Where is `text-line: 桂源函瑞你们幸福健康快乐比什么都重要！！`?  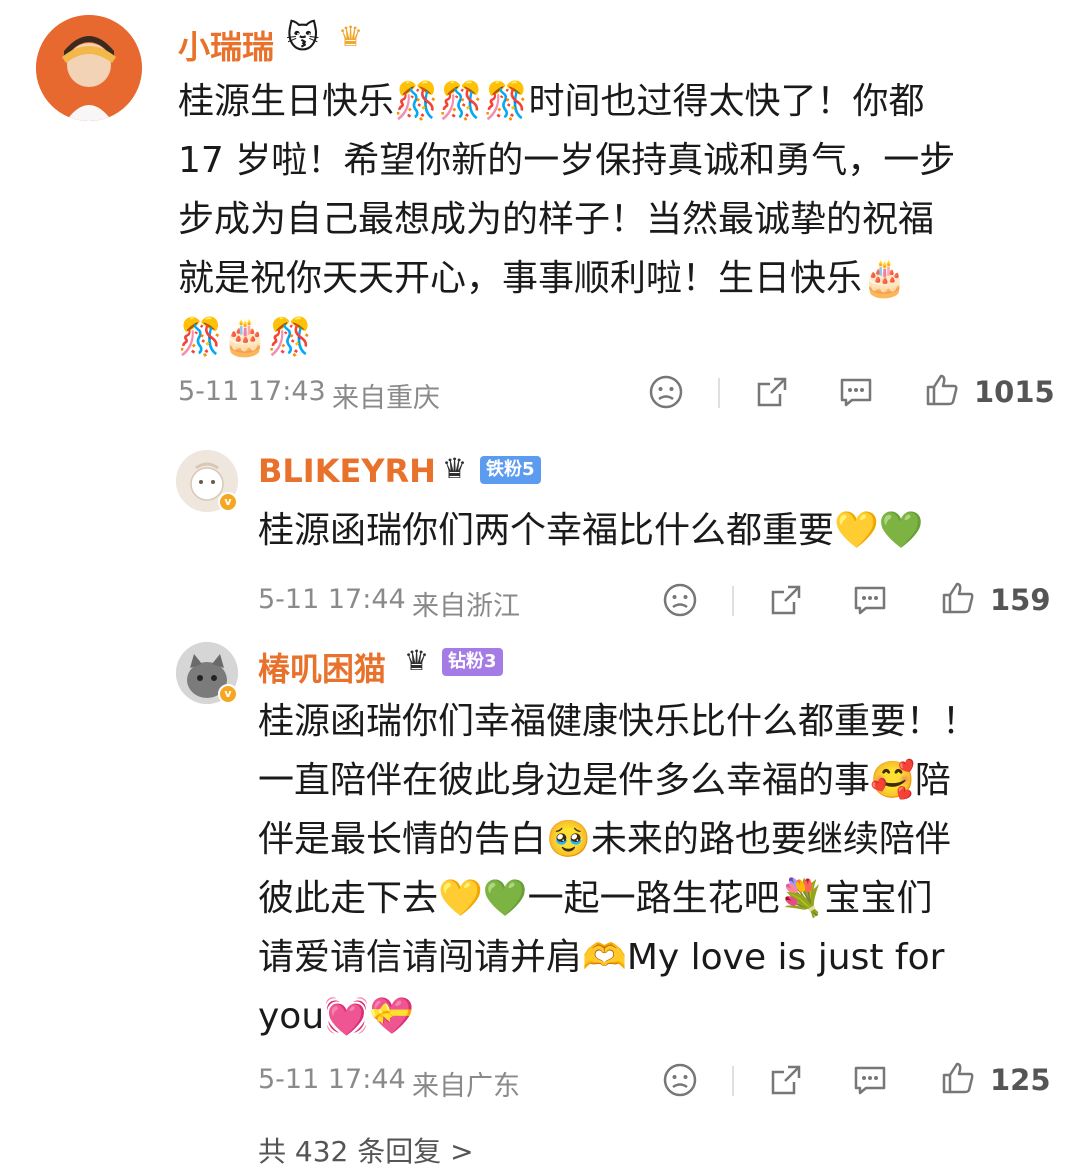 text-line: 桂源函瑞你们幸福健康快乐比什么都重要！！ is located at coordinates (618, 721).